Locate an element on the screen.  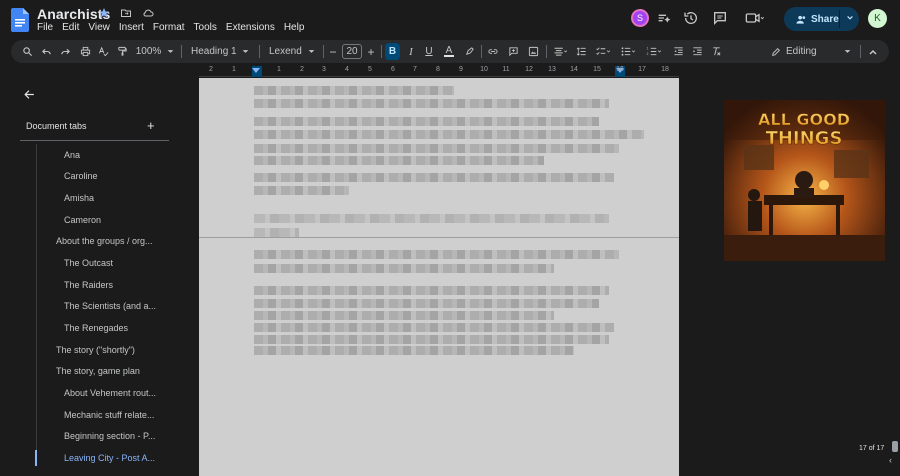
font-size-input: 20 is located at coordinates (352, 51).